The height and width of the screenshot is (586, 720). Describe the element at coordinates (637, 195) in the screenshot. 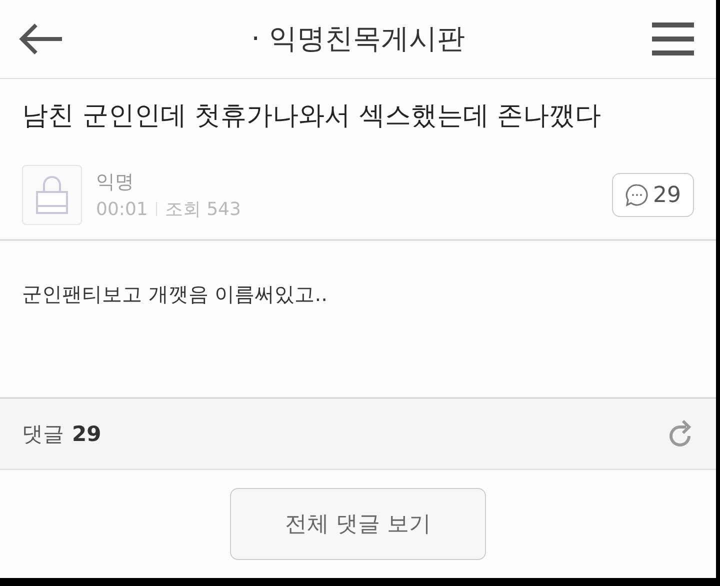

I see `speech-bubble-icon` at that location.